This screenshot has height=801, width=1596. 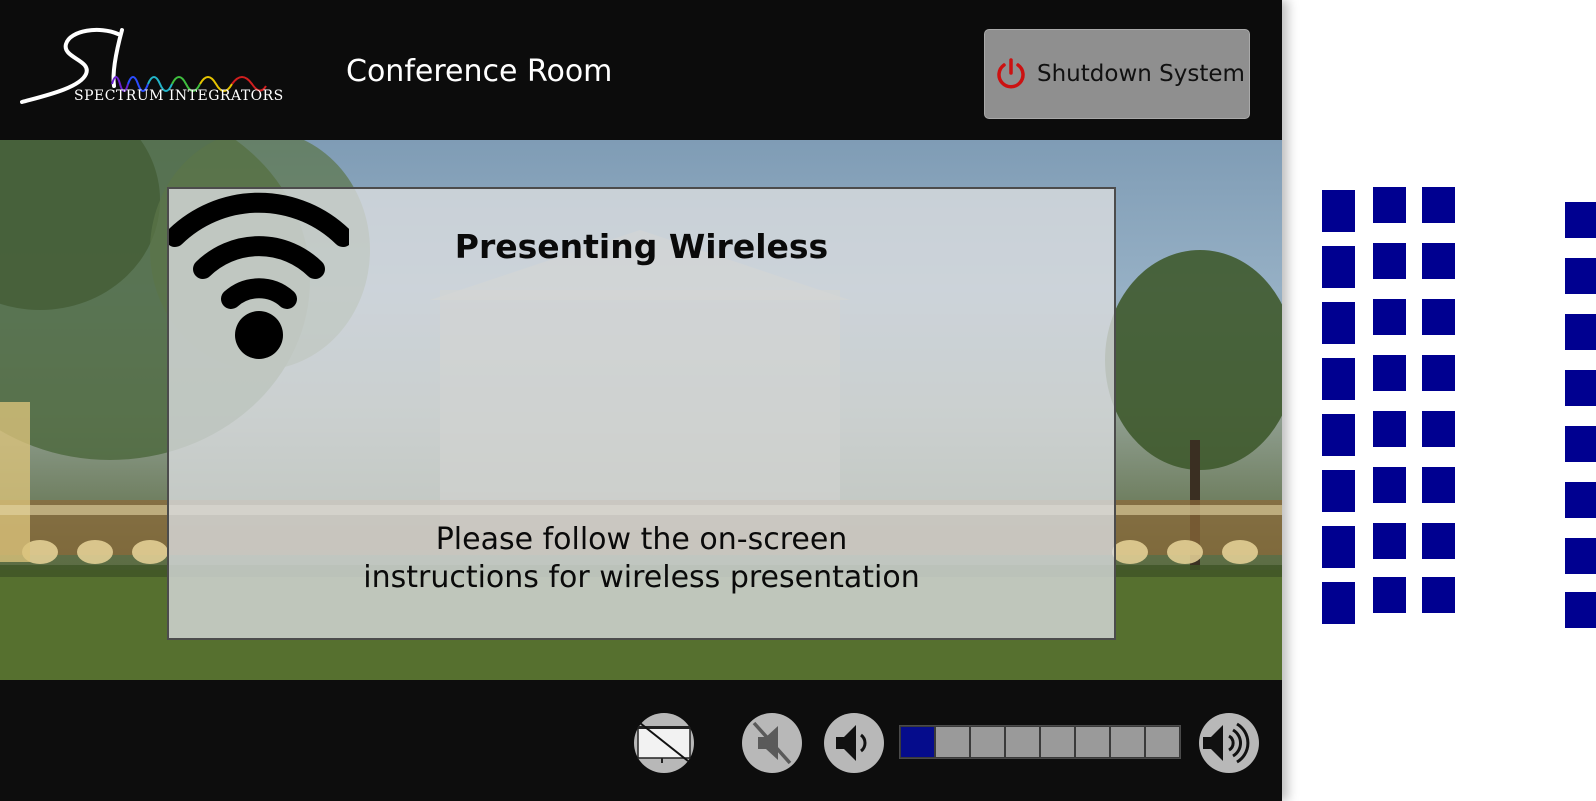 I want to click on display-off-icon, so click(x=664, y=742).